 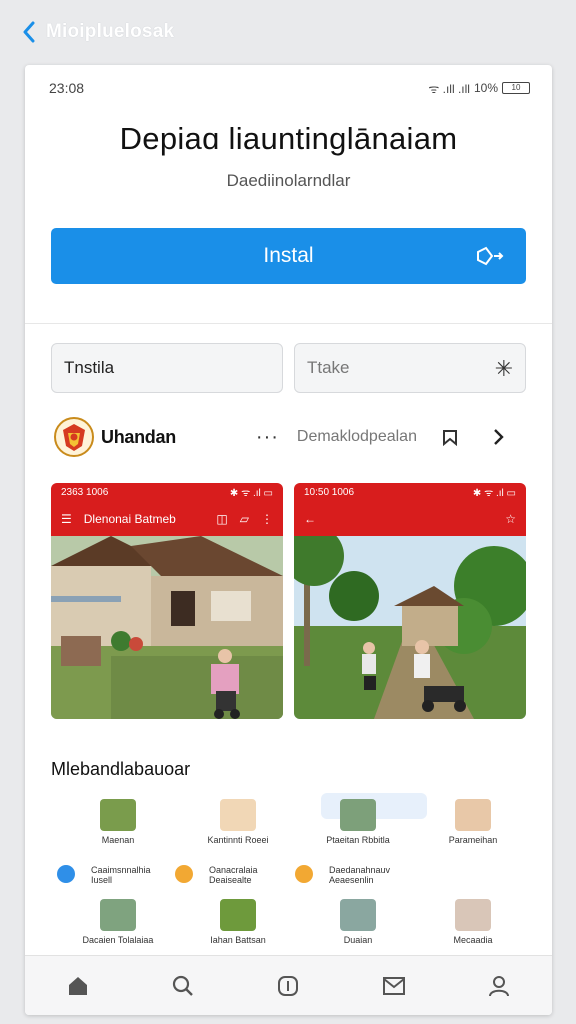 I want to click on install-label: Instal, so click(x=288, y=255).